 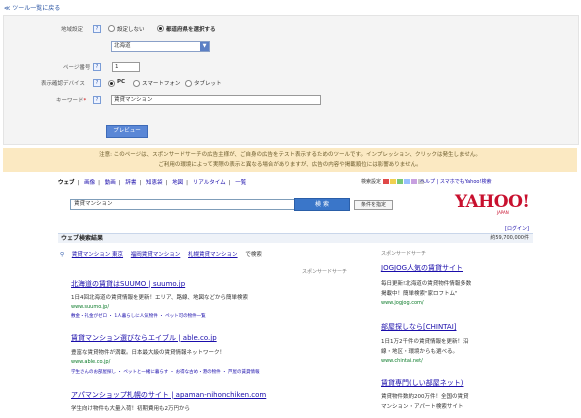 I want to click on region-none-label: 設定しない, so click(x=131, y=29).